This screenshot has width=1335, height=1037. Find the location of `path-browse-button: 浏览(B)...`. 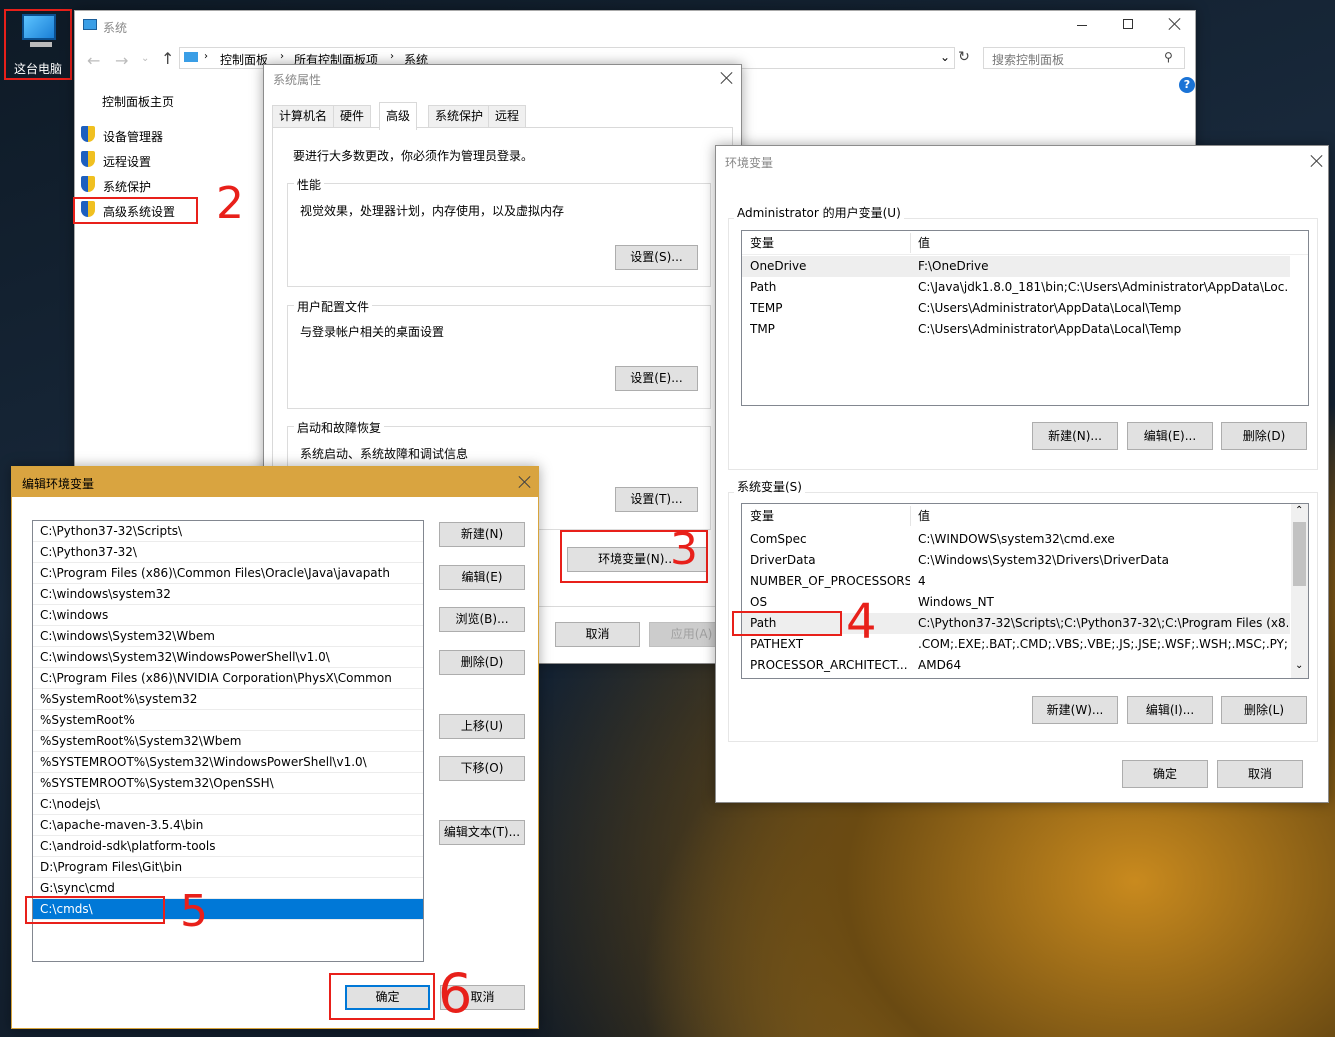

path-browse-button: 浏览(B)... is located at coordinates (482, 619).